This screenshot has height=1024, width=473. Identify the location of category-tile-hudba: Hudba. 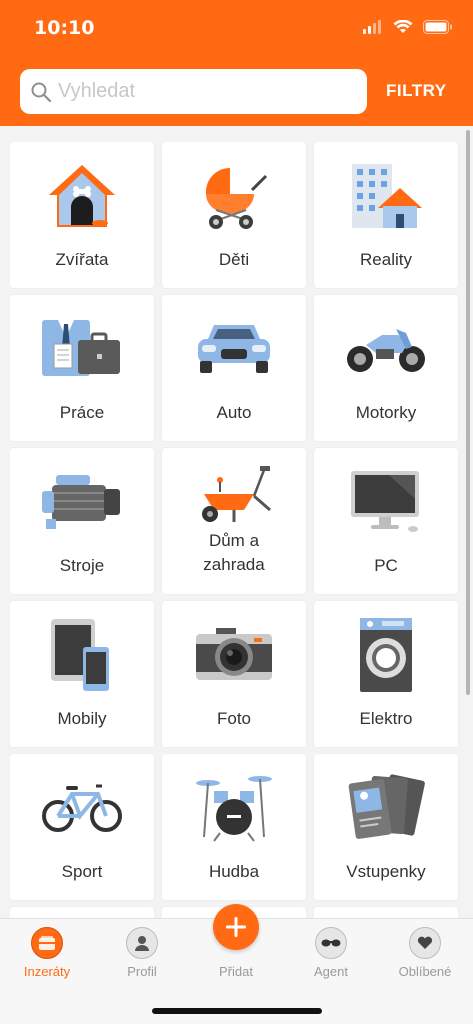
(234, 827).